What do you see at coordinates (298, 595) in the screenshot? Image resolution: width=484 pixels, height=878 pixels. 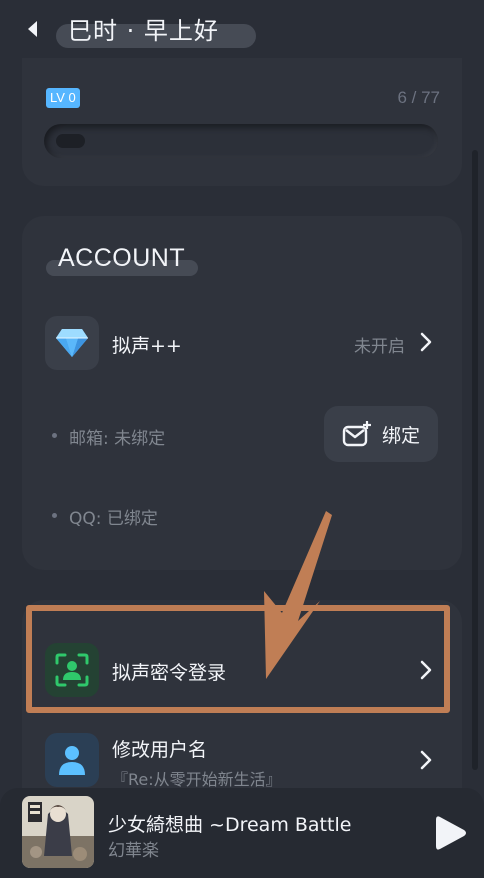 I see `annotation-arrow-icon` at bounding box center [298, 595].